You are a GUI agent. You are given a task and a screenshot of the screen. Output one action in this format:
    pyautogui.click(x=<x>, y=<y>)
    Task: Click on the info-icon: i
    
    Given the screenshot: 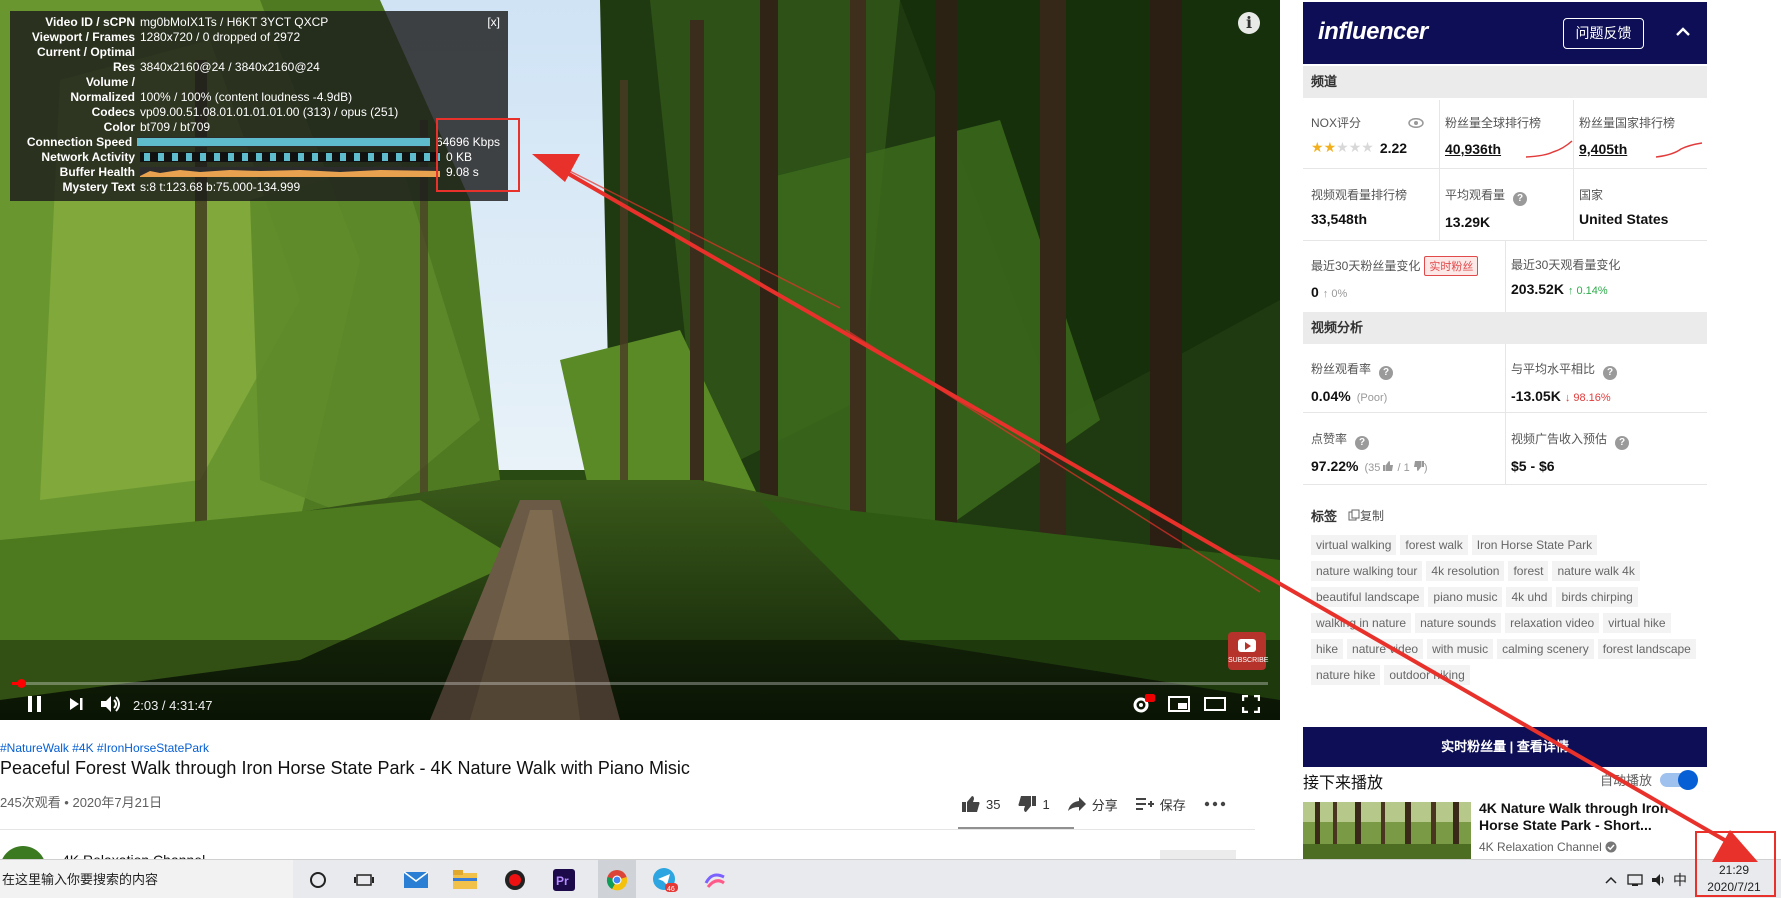 What is the action you would take?
    pyautogui.click(x=1249, y=23)
    